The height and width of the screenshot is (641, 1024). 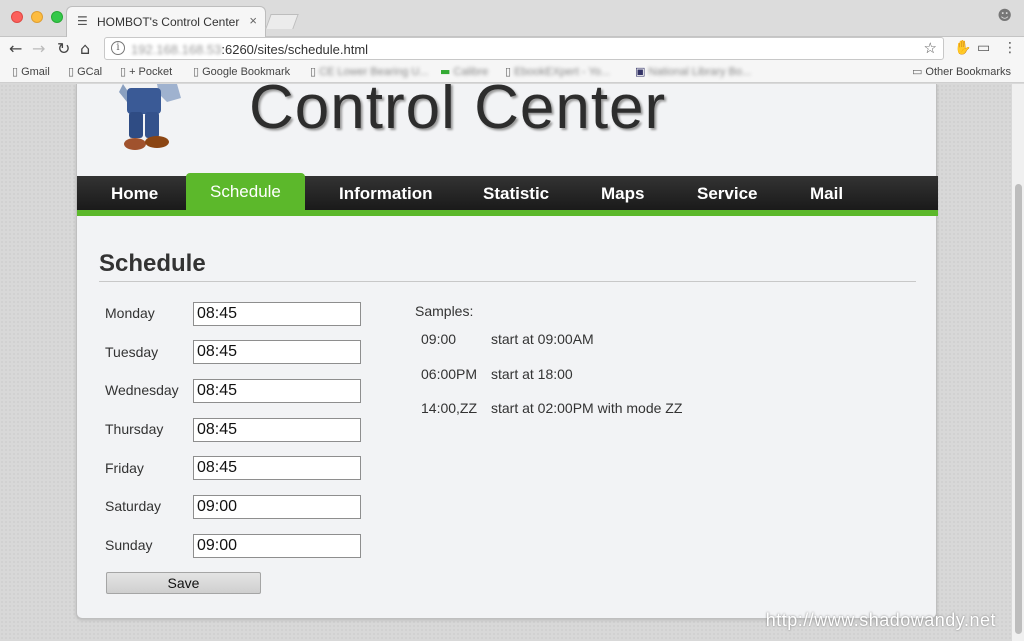 What do you see at coordinates (449, 408) in the screenshot?
I see `sample-code: 14:00,ZZ` at bounding box center [449, 408].